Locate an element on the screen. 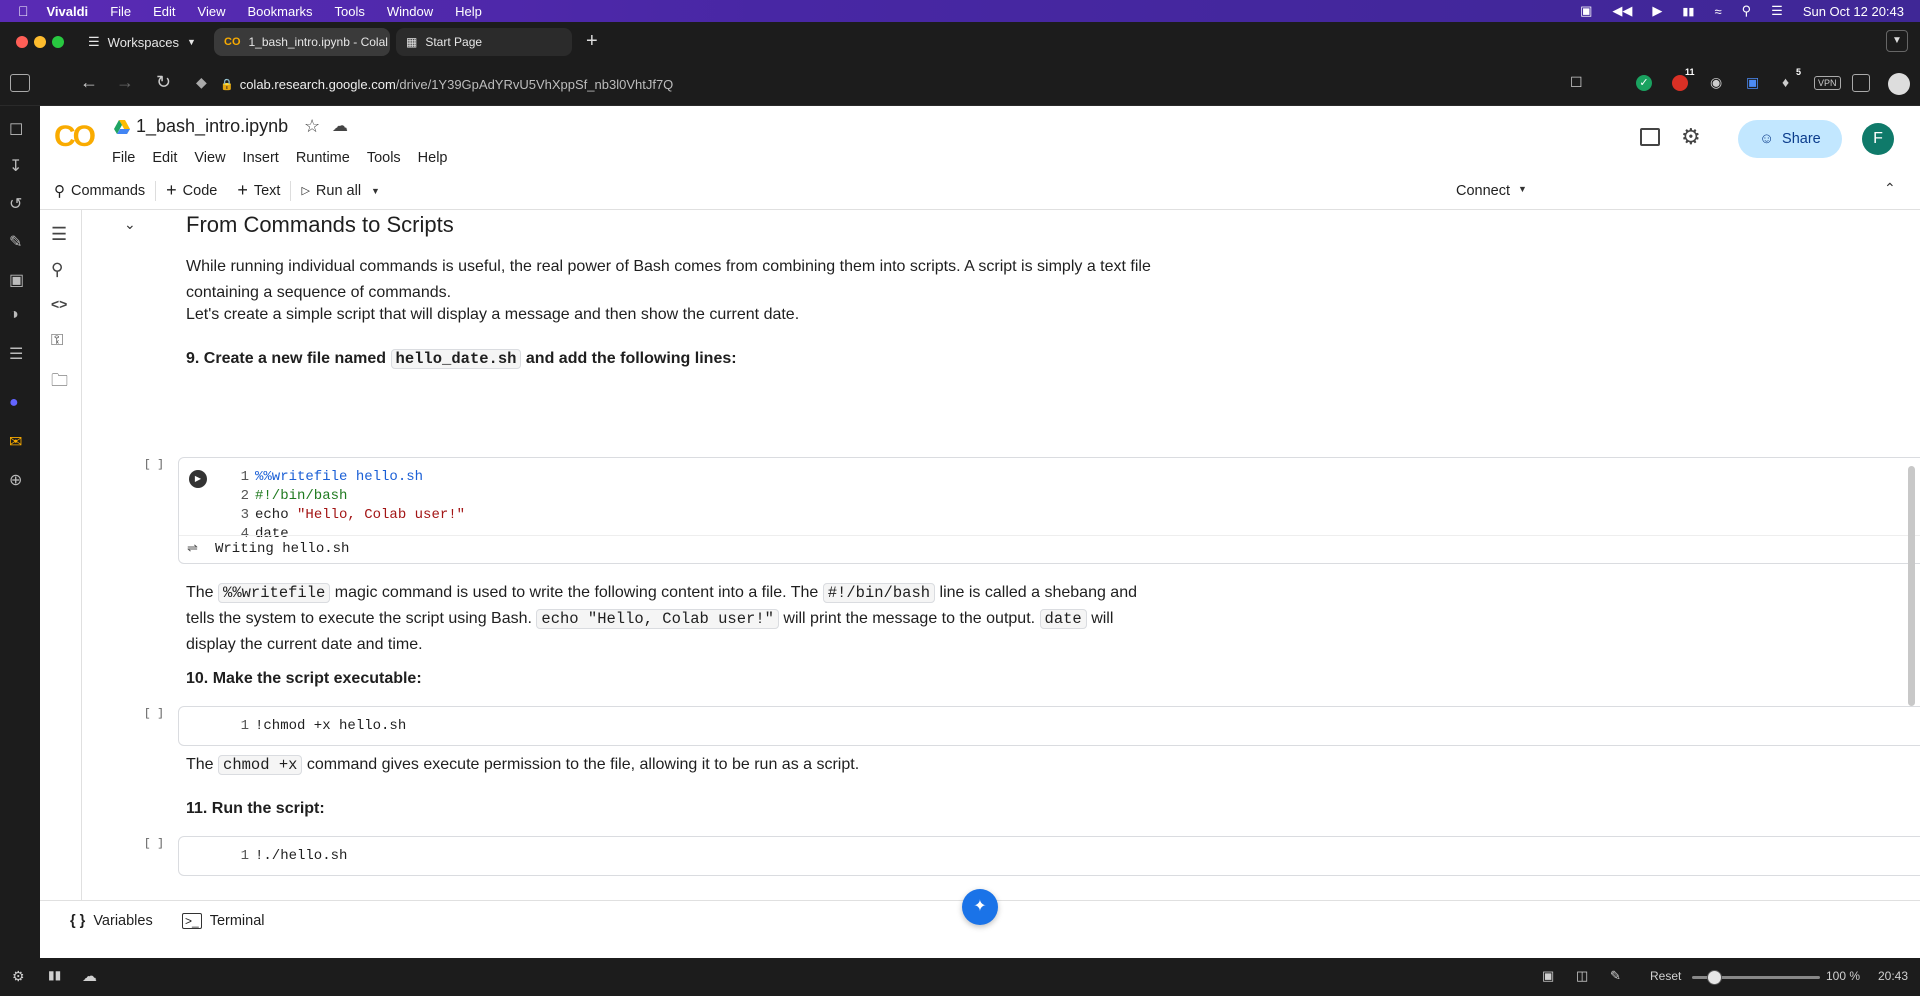  window-minimize-button is located at coordinates (40, 42).